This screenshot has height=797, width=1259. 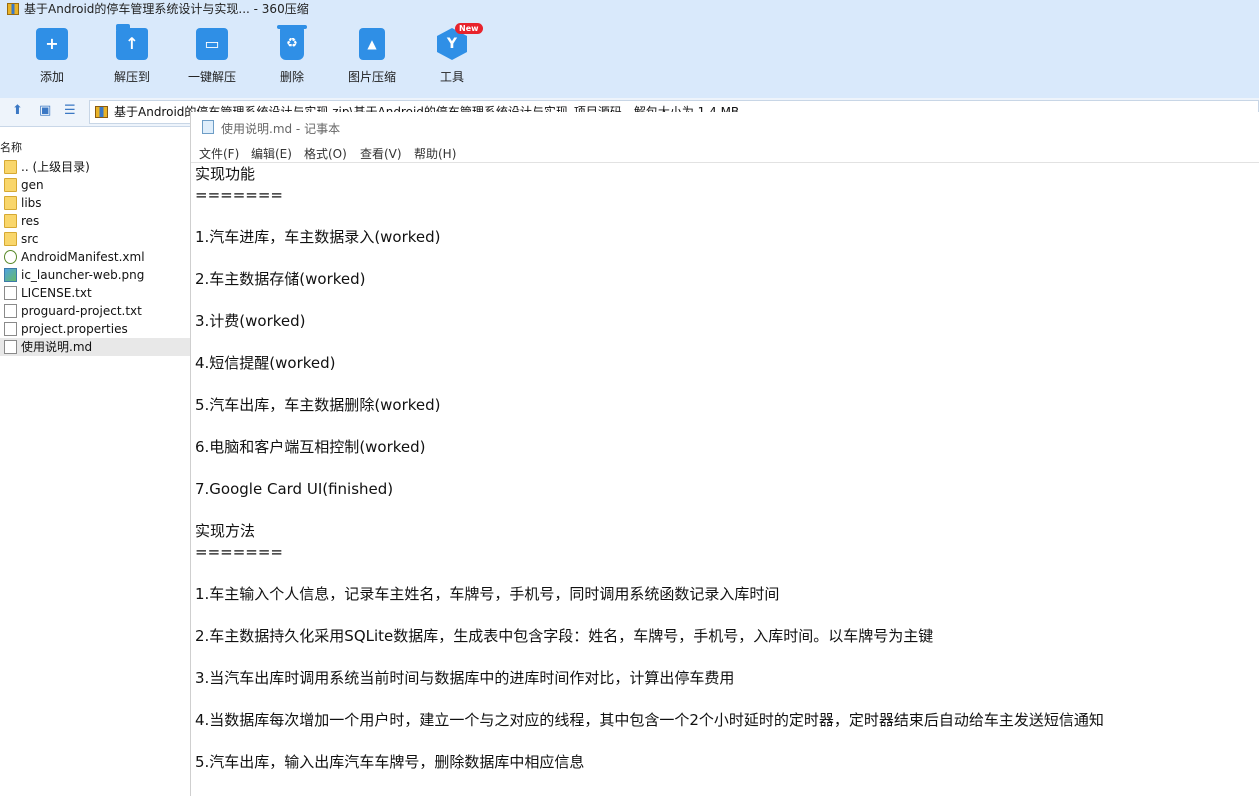 What do you see at coordinates (131, 77) in the screenshot?
I see `extract-to-label: 解压到` at bounding box center [131, 77].